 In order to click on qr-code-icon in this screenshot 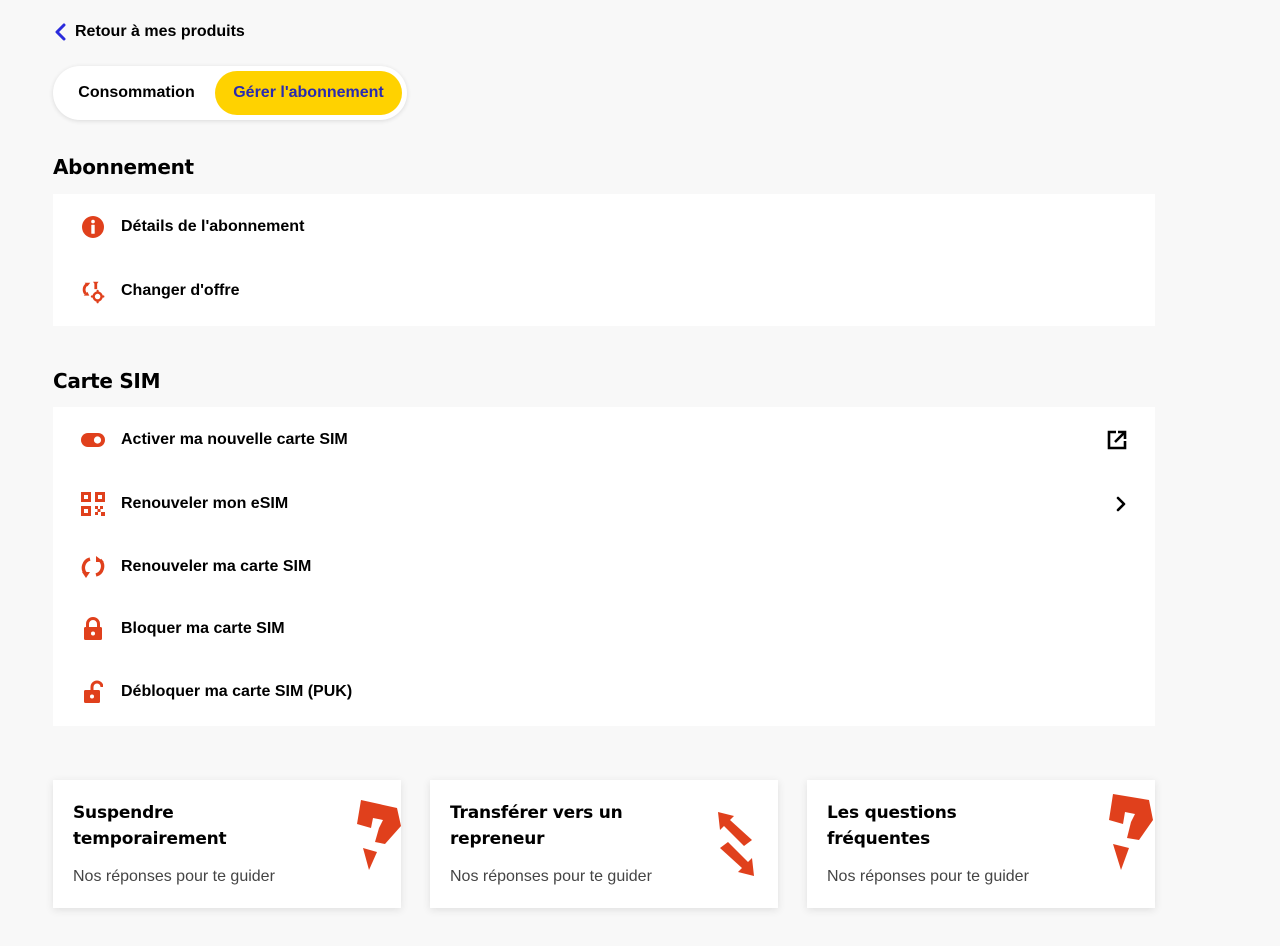, I will do `click(93, 504)`.